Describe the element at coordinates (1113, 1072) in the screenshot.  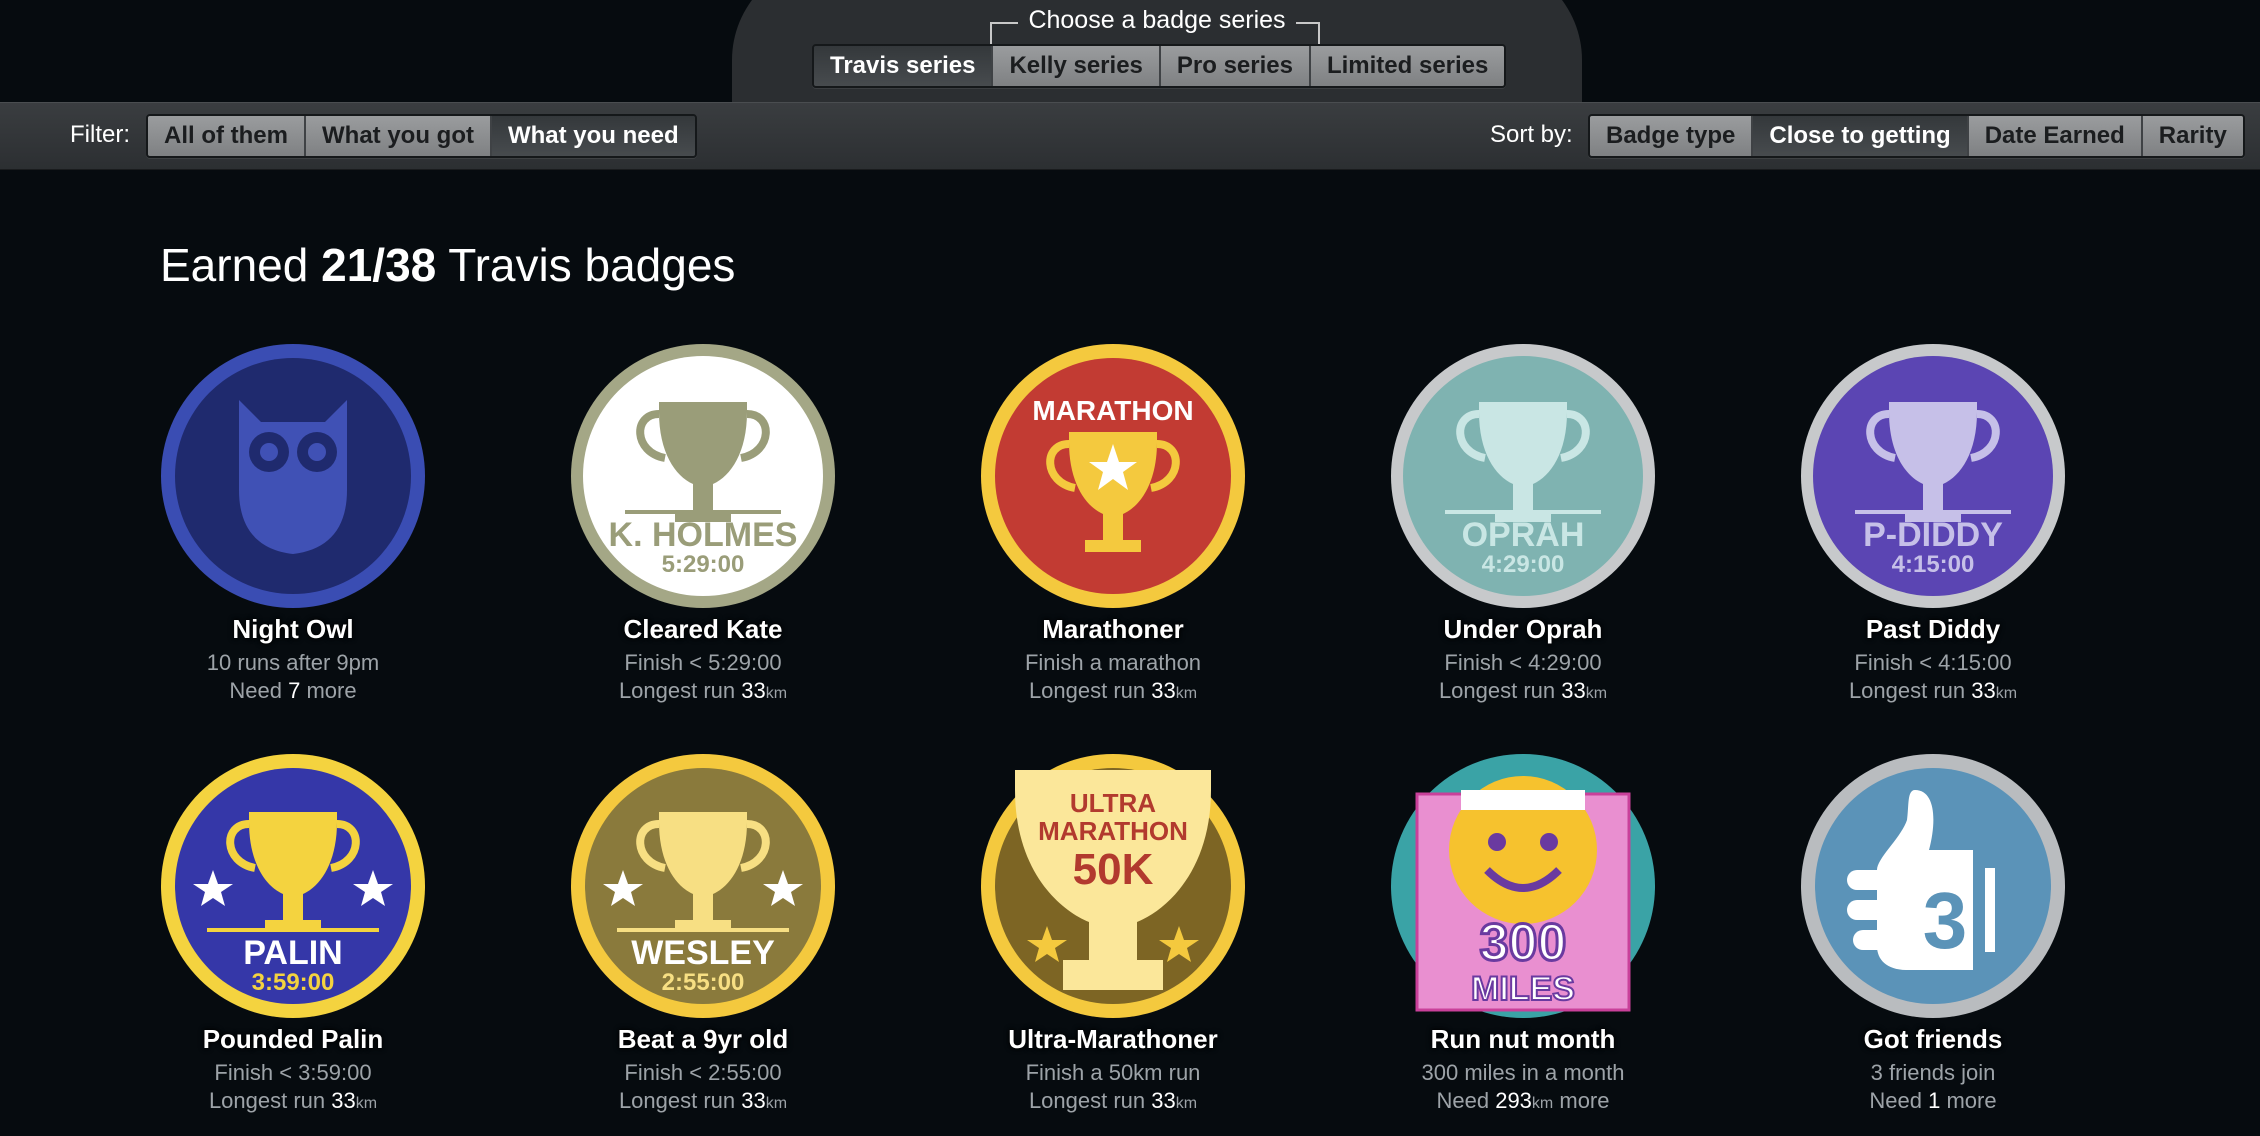
I see `badge-requirement: Finish a 50km run` at that location.